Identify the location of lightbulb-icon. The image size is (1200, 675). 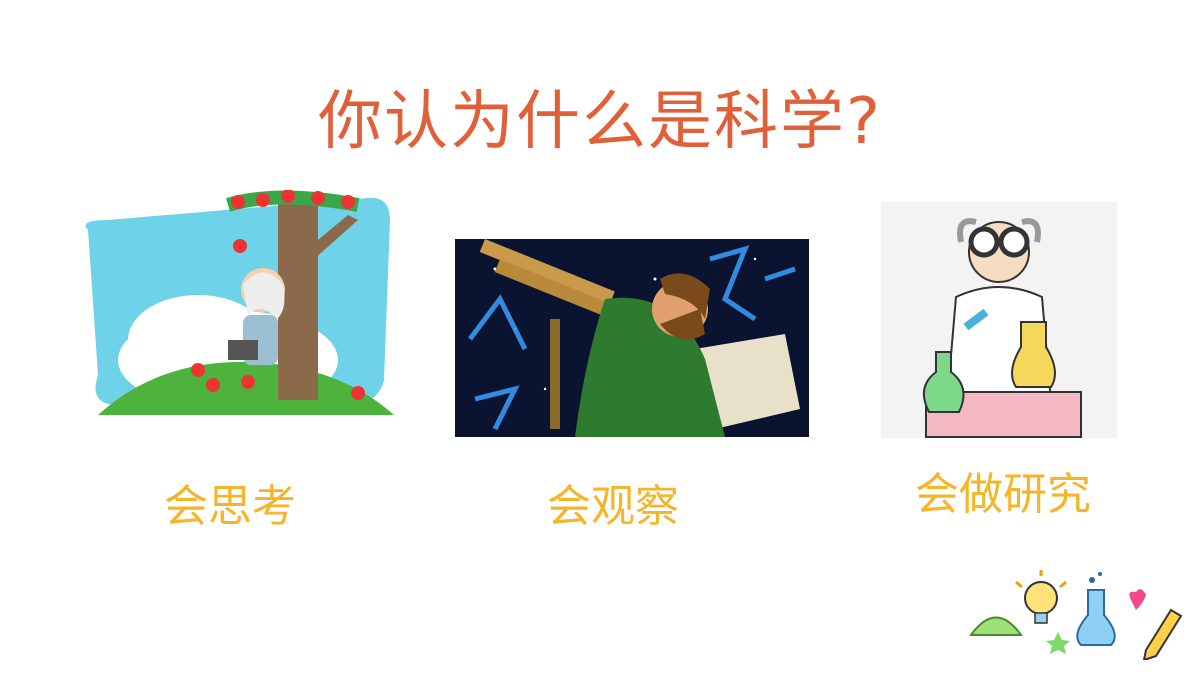
(1041, 597).